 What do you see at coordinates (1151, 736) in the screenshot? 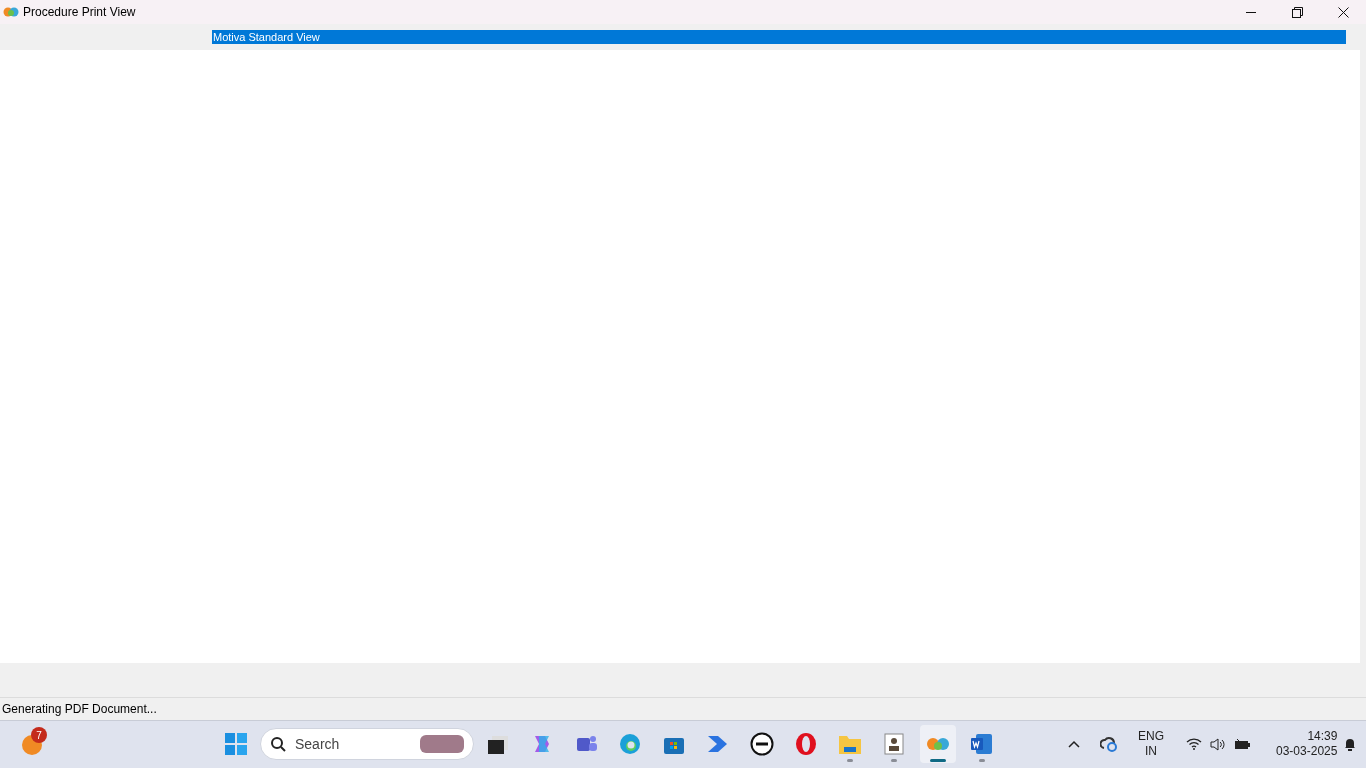
I see `language-indicator: ENG` at bounding box center [1151, 736].